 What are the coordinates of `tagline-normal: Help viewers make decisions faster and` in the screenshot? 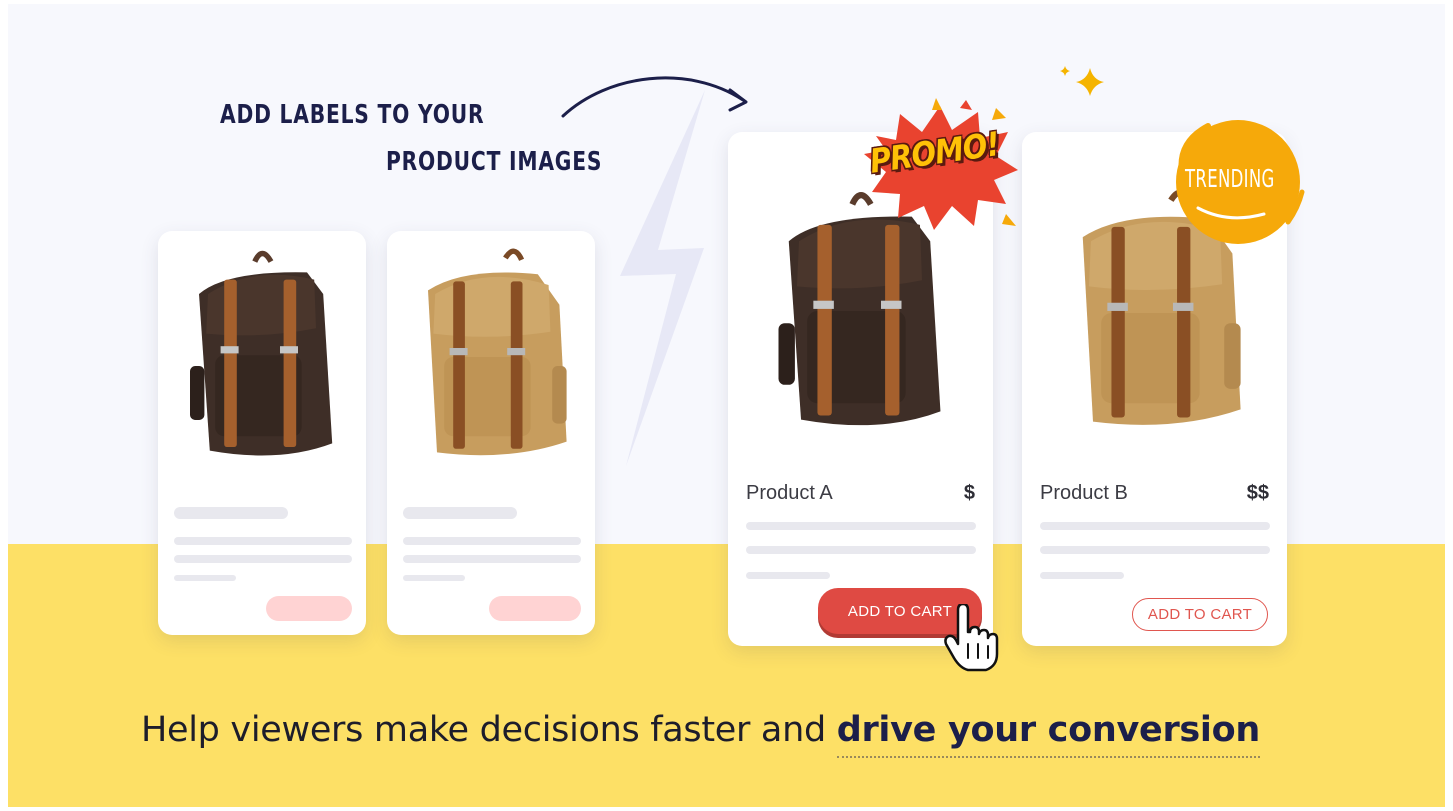 It's located at (489, 730).